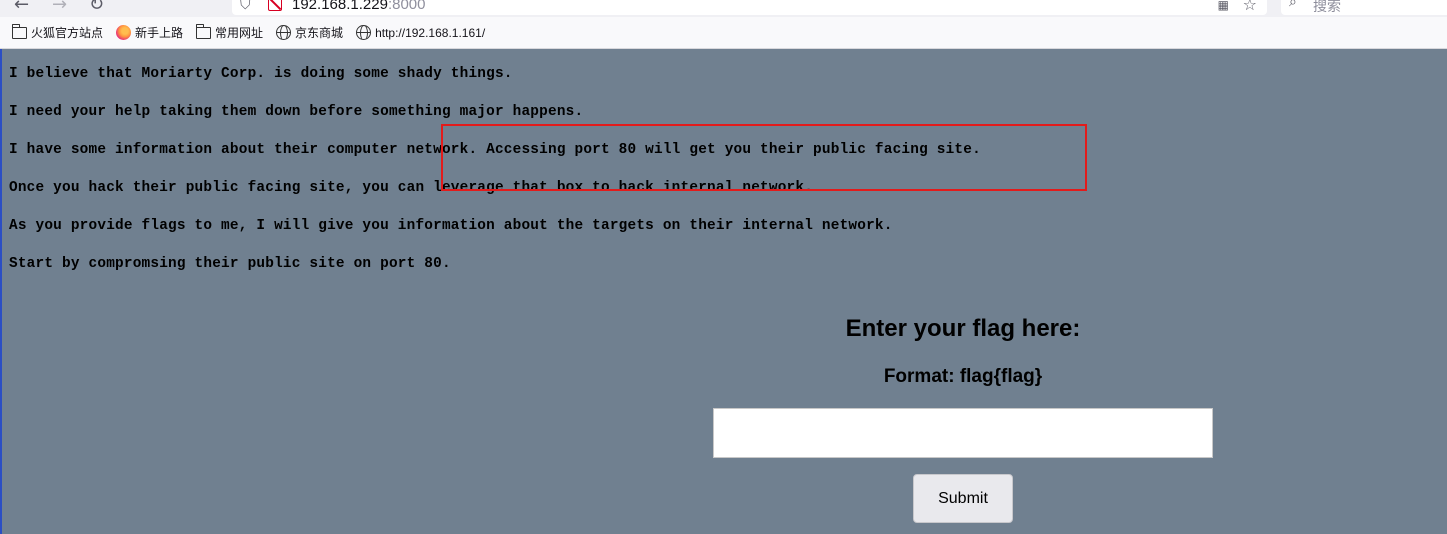 Image resolution: width=1447 pixels, height=534 pixels. What do you see at coordinates (340, 6) in the screenshot?
I see `url-host: 192.168.1.229` at bounding box center [340, 6].